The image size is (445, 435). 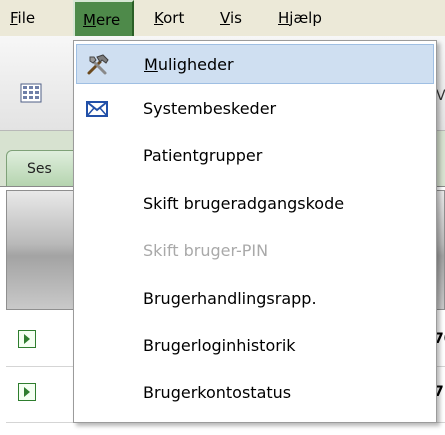 I want to click on menu-item-label: Brugerkontostatus, so click(x=217, y=392).